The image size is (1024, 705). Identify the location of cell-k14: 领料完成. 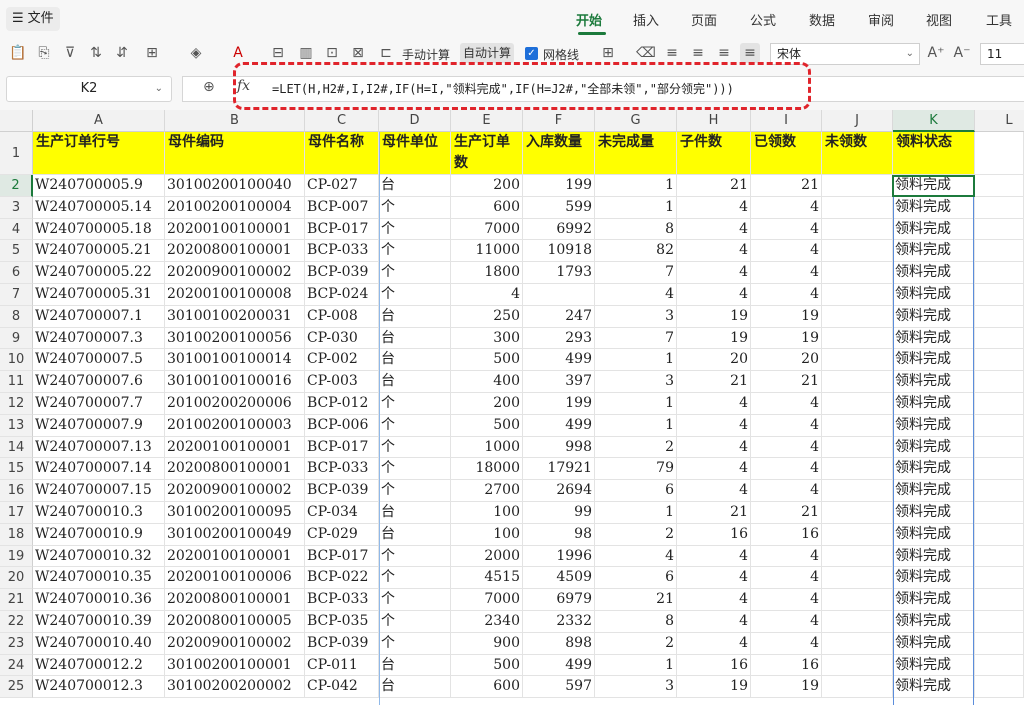
(934, 447).